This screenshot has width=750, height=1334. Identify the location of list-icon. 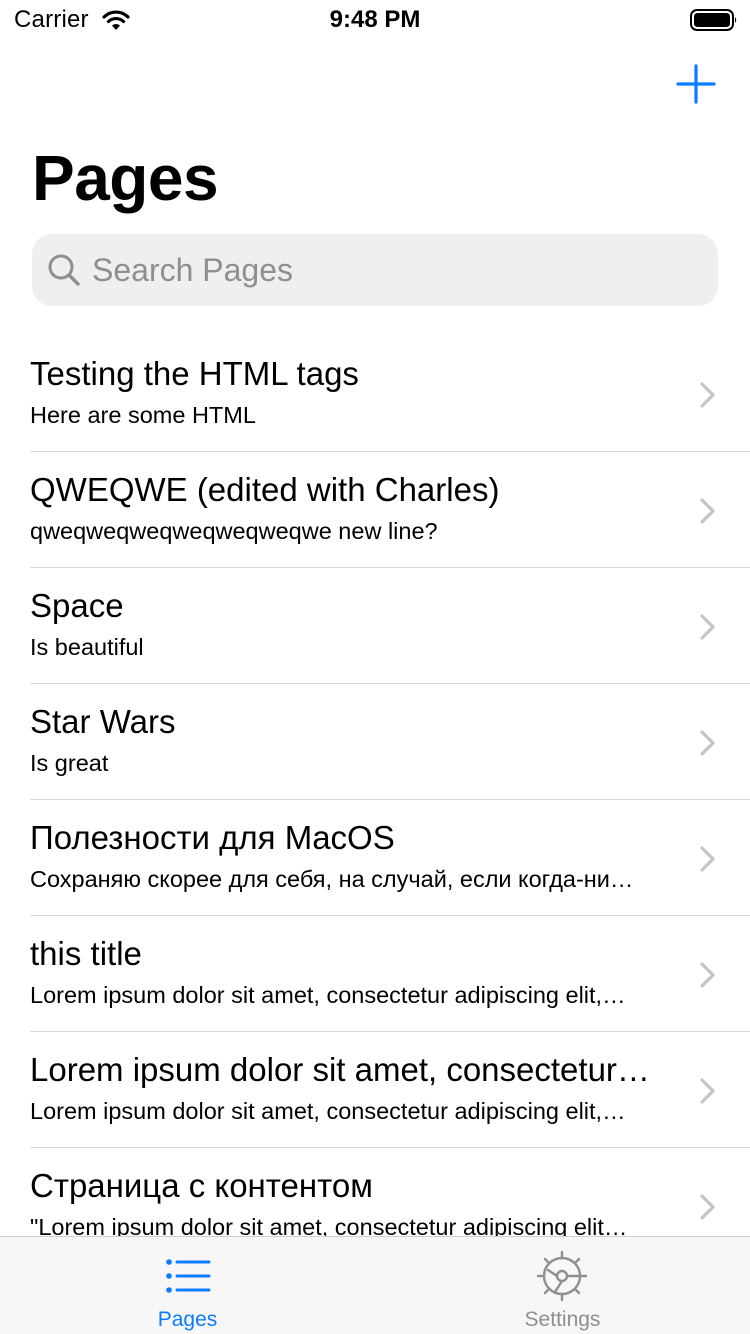
(188, 1276).